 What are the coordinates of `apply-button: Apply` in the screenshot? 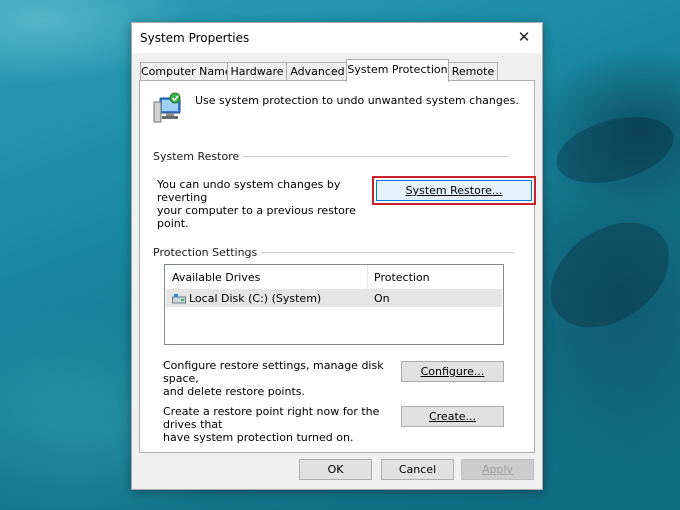 It's located at (497, 469).